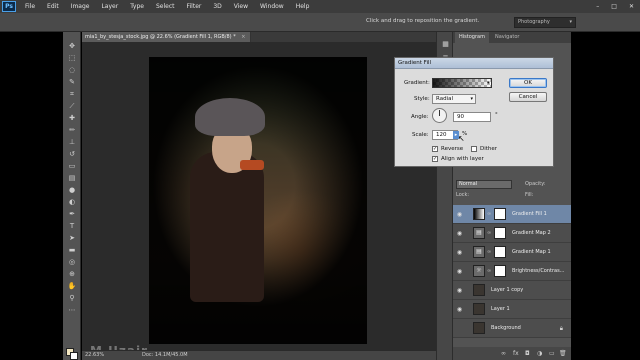 This screenshot has width=640, height=360. Describe the element at coordinates (217, 6) in the screenshot. I see `menu-3d: 3D` at that location.